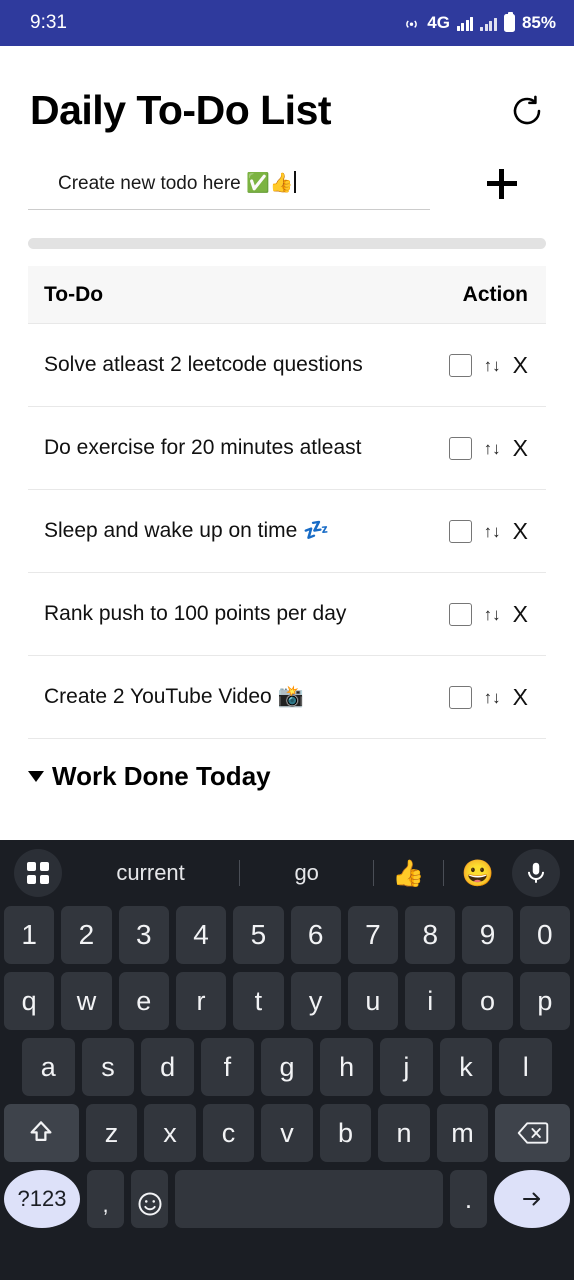  Describe the element at coordinates (287, 23) in the screenshot. I see `status-bar: 9:31 4G 85%` at that location.